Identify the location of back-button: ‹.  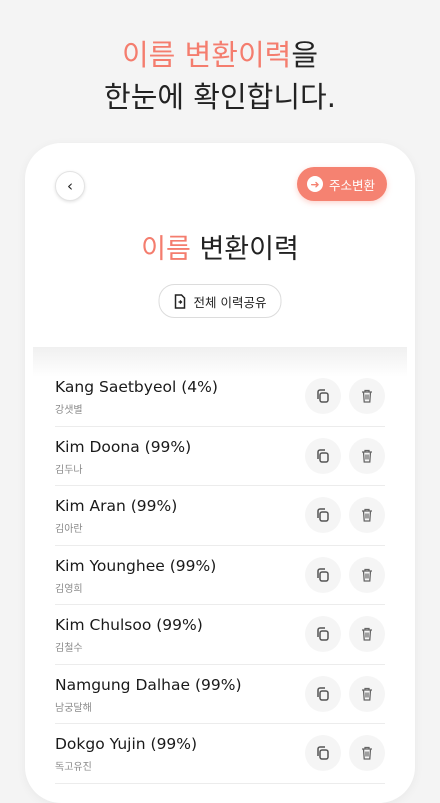
(70, 186).